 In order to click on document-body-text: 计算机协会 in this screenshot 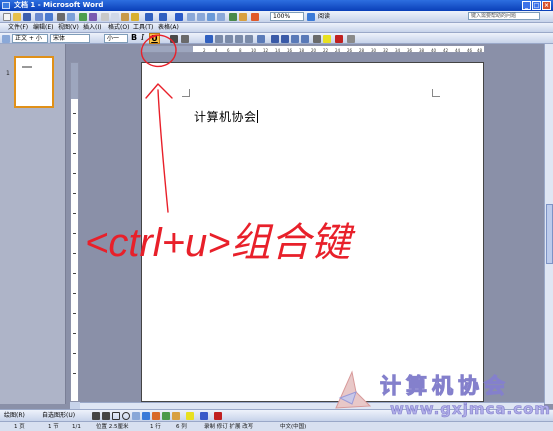, I will do `click(226, 116)`.